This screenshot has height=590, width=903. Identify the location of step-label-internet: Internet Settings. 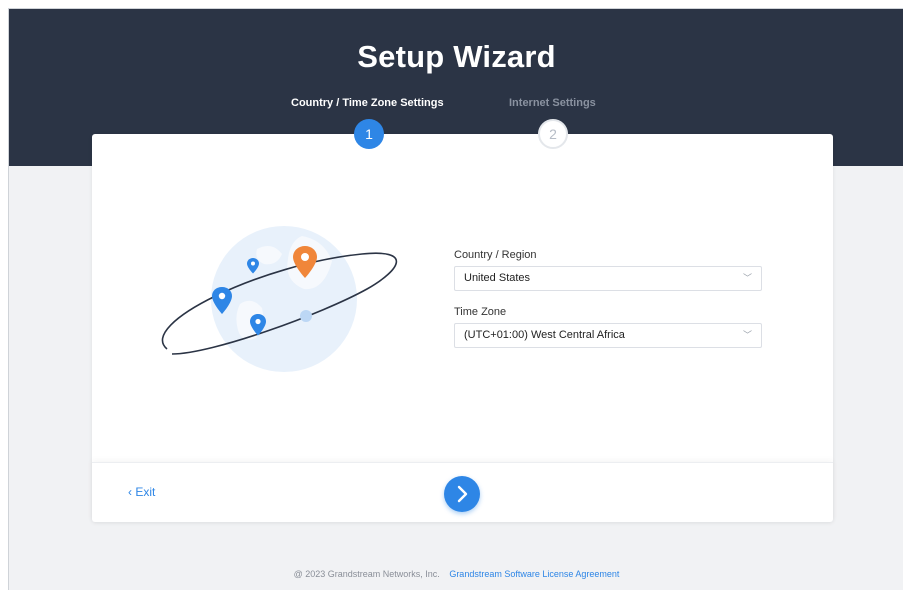
(552, 103).